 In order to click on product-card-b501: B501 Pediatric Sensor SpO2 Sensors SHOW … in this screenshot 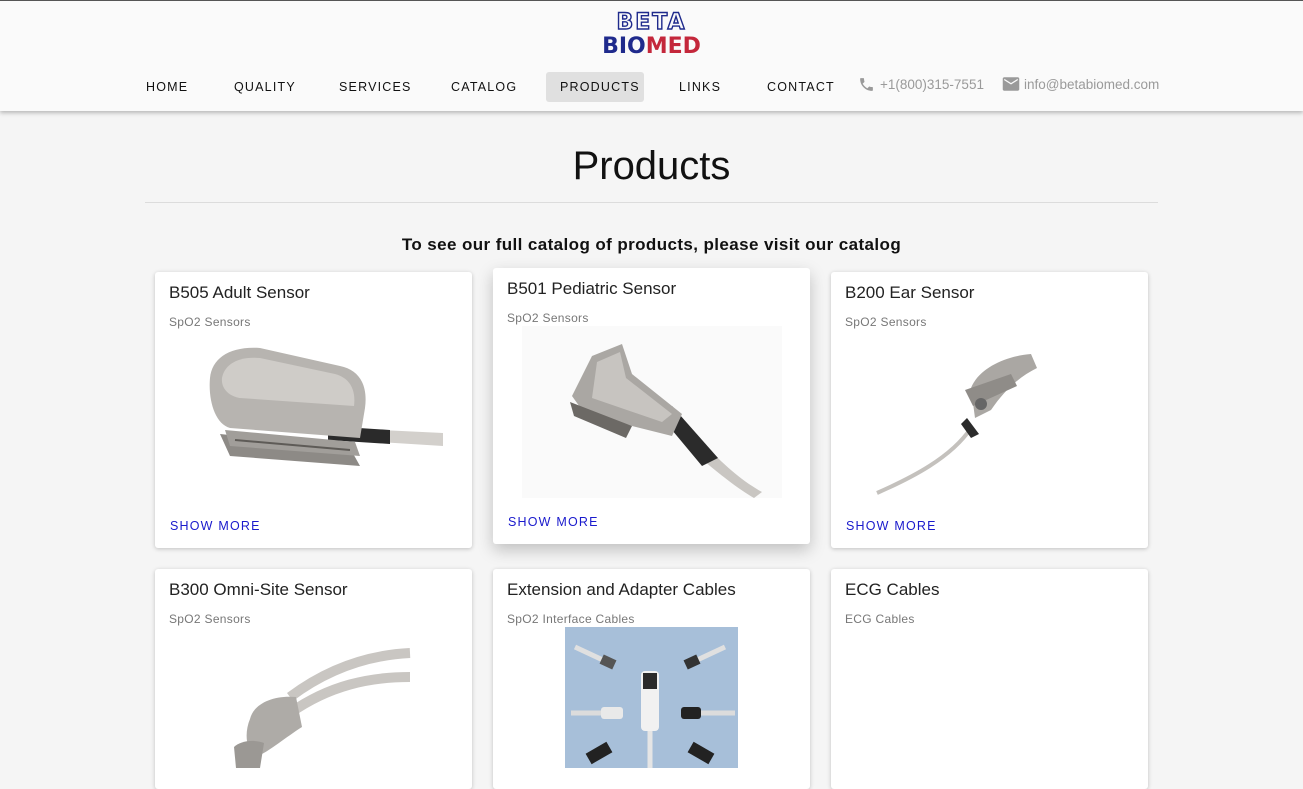, I will do `click(651, 406)`.